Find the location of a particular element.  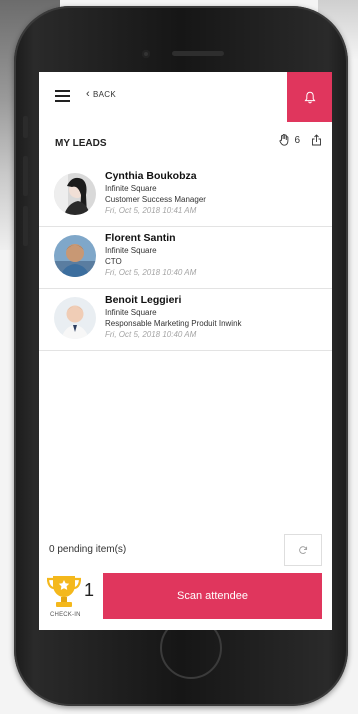

checkin-trophy: 1 CHECK-IN is located at coordinates (75, 597).